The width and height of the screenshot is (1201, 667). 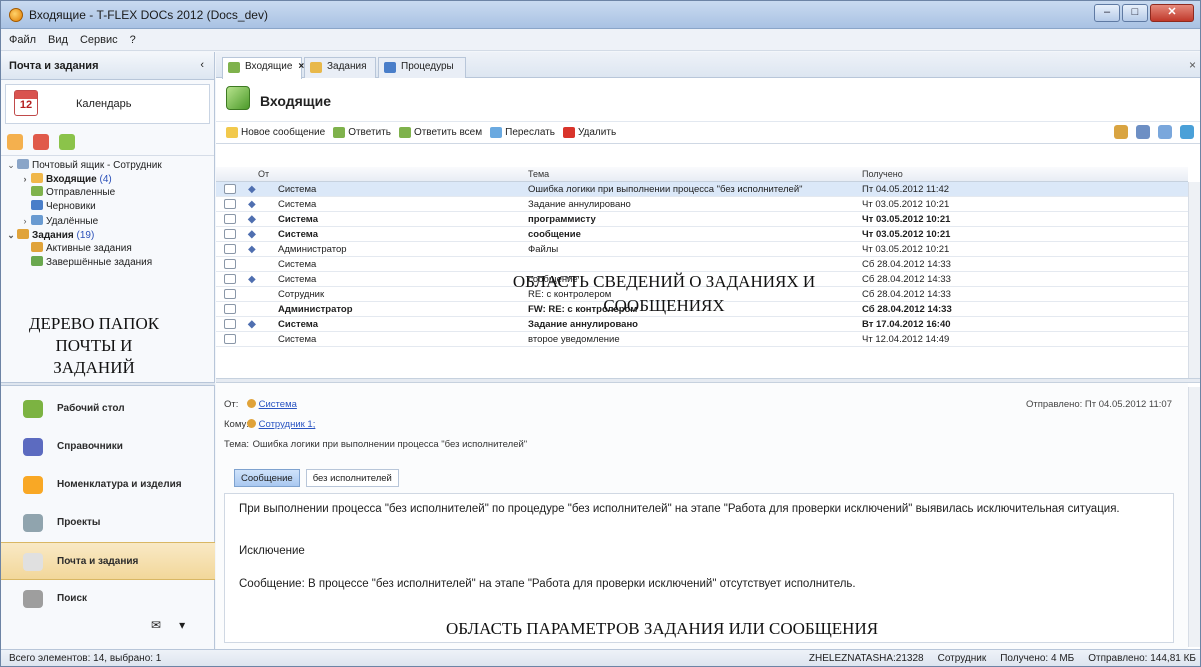 I want to click on view-options-icon, so click(x=1143, y=132).